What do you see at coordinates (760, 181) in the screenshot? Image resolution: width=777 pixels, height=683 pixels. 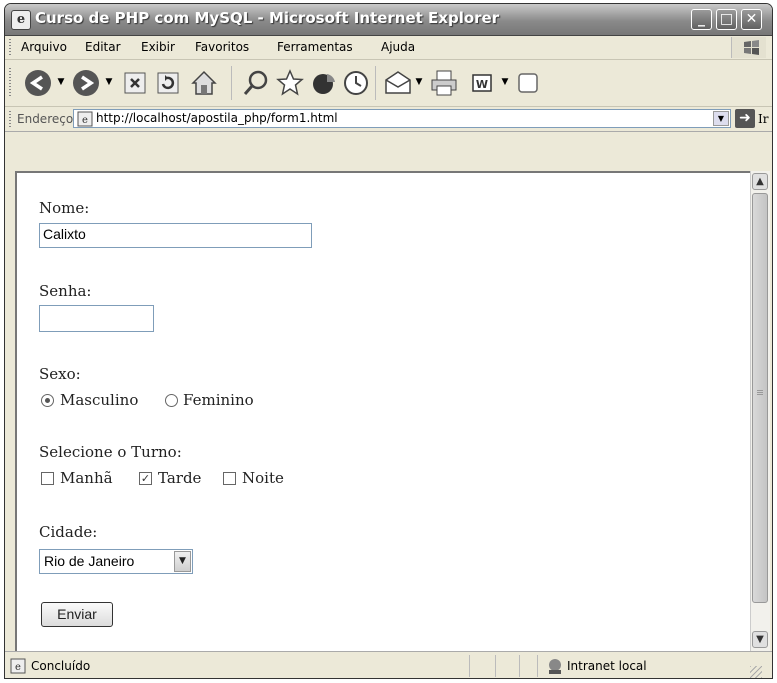 I see `scroll-up-icon: ▲` at bounding box center [760, 181].